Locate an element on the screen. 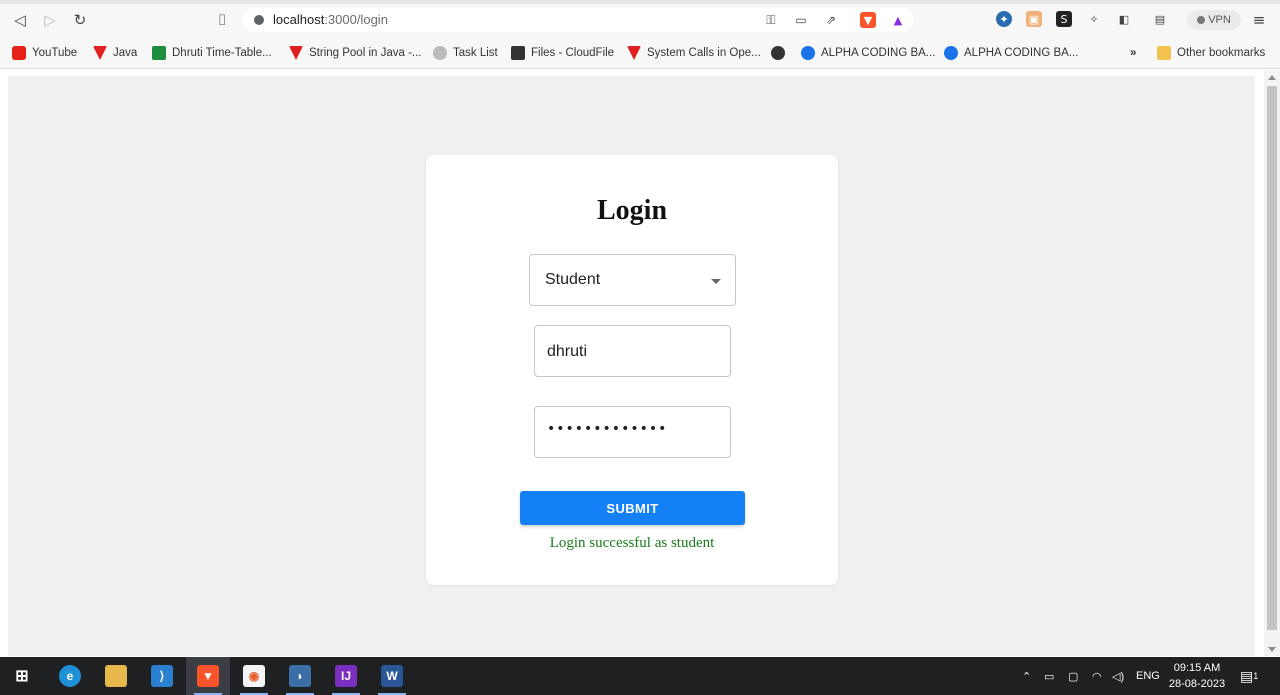  tray-chevron-icon: ⌃ is located at coordinates (1026, 676).